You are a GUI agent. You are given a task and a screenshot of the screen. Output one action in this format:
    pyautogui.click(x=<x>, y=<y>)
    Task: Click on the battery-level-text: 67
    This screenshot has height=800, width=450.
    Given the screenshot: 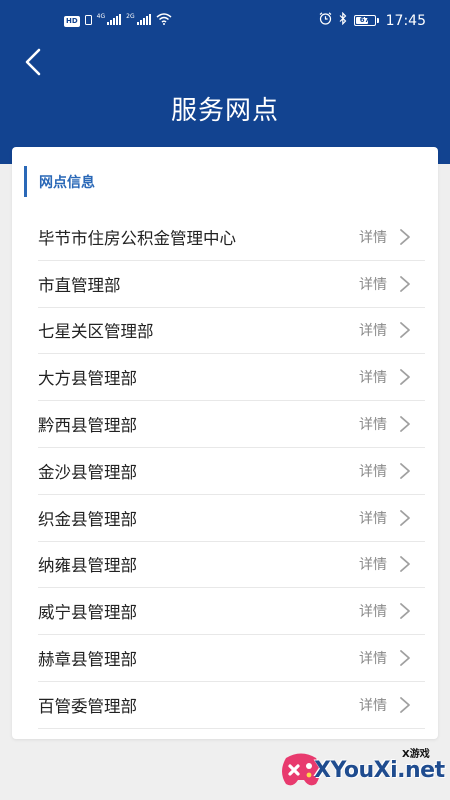 What is the action you would take?
    pyautogui.click(x=364, y=20)
    